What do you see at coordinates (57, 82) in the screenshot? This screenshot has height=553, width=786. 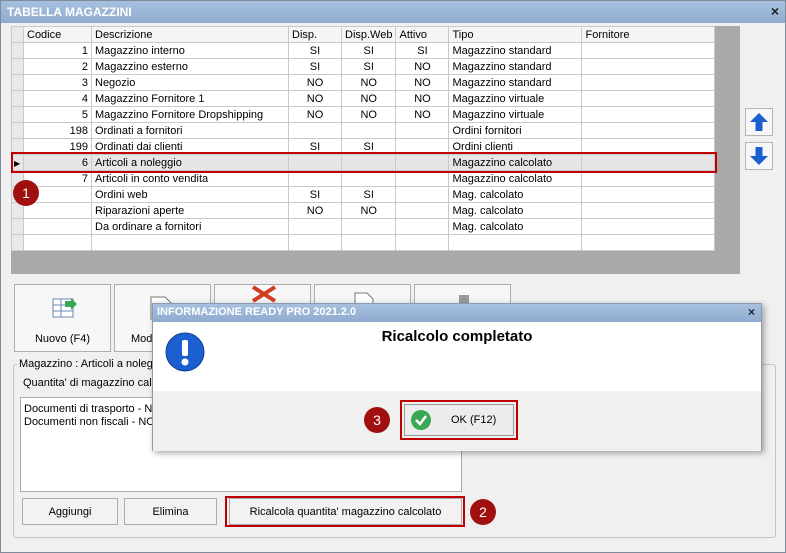 I see `table-cell: 3` at bounding box center [57, 82].